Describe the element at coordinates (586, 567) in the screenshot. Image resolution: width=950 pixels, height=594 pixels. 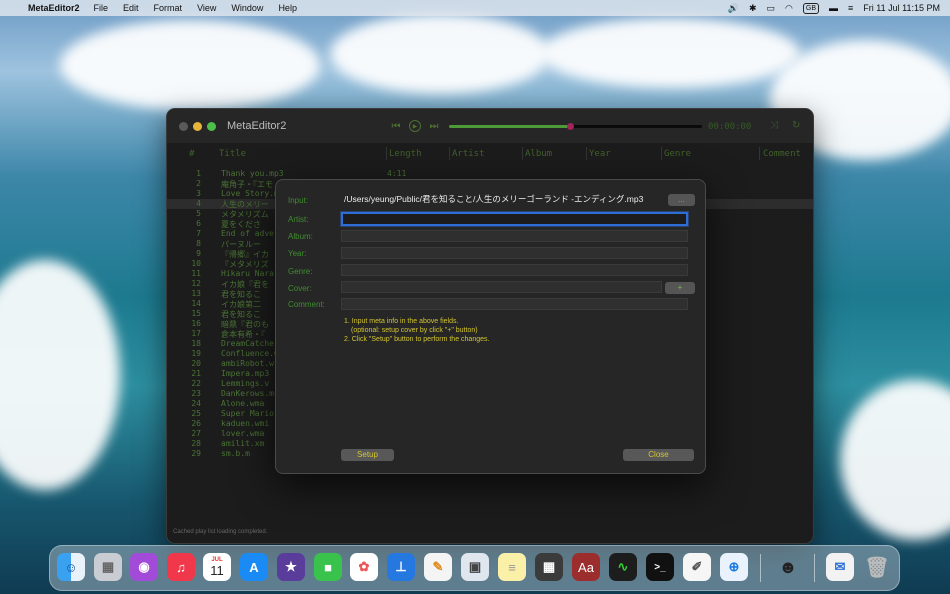
I see `dictionary-icon: Aa` at that location.